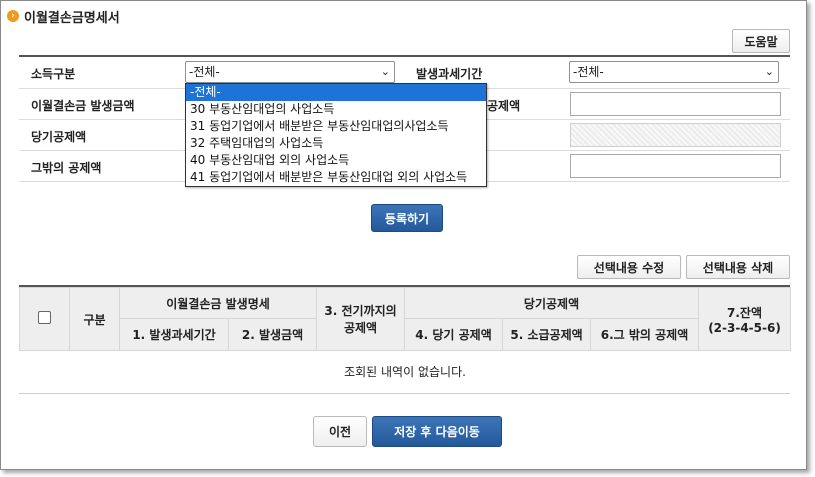  What do you see at coordinates (407, 218) in the screenshot?
I see `register-button: 등록하기` at bounding box center [407, 218].